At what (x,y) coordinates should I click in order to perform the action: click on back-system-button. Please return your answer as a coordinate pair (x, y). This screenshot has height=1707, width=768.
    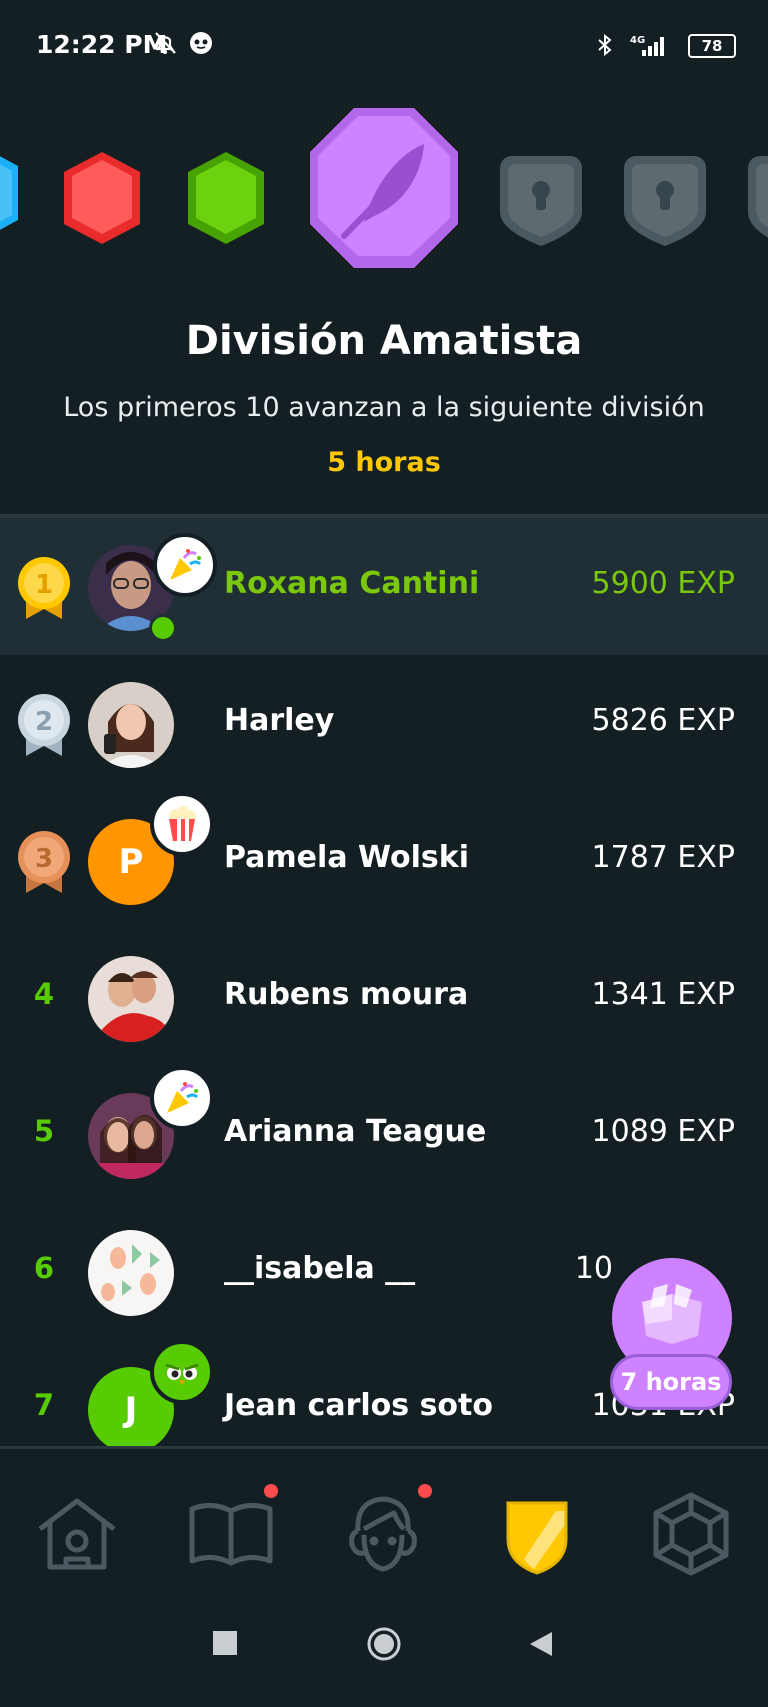
    Looking at the image, I should click on (541, 1644).